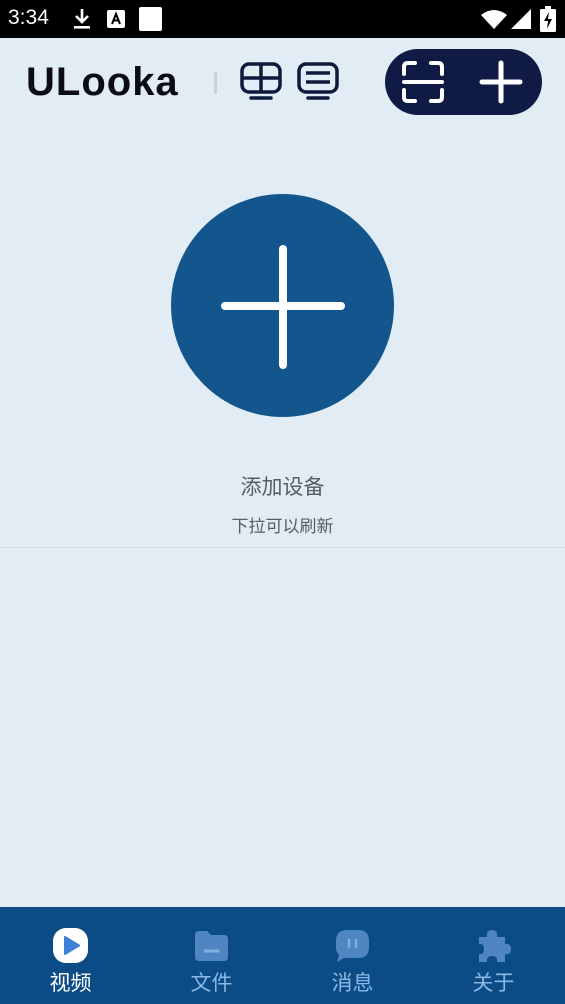 The image size is (565, 1004). What do you see at coordinates (28, 17) in the screenshot?
I see `status-time: 3:34` at bounding box center [28, 17].